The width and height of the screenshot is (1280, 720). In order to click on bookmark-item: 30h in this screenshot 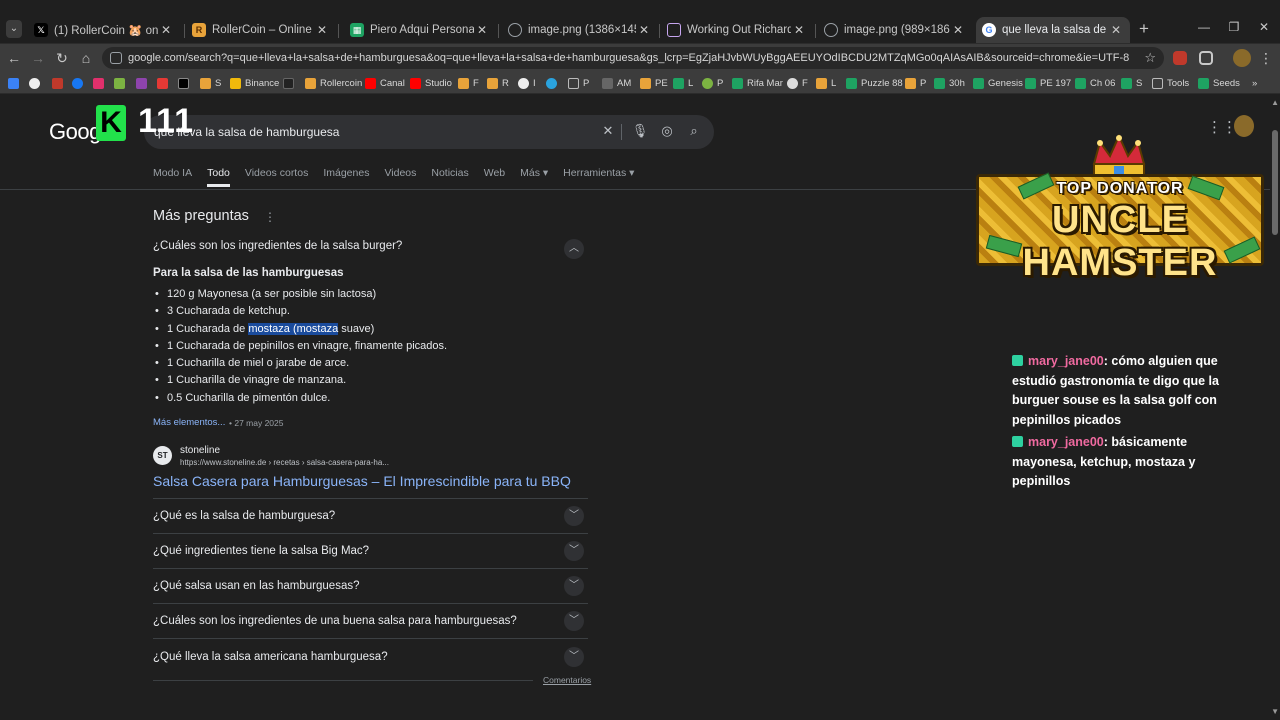, I will do `click(949, 83)`.